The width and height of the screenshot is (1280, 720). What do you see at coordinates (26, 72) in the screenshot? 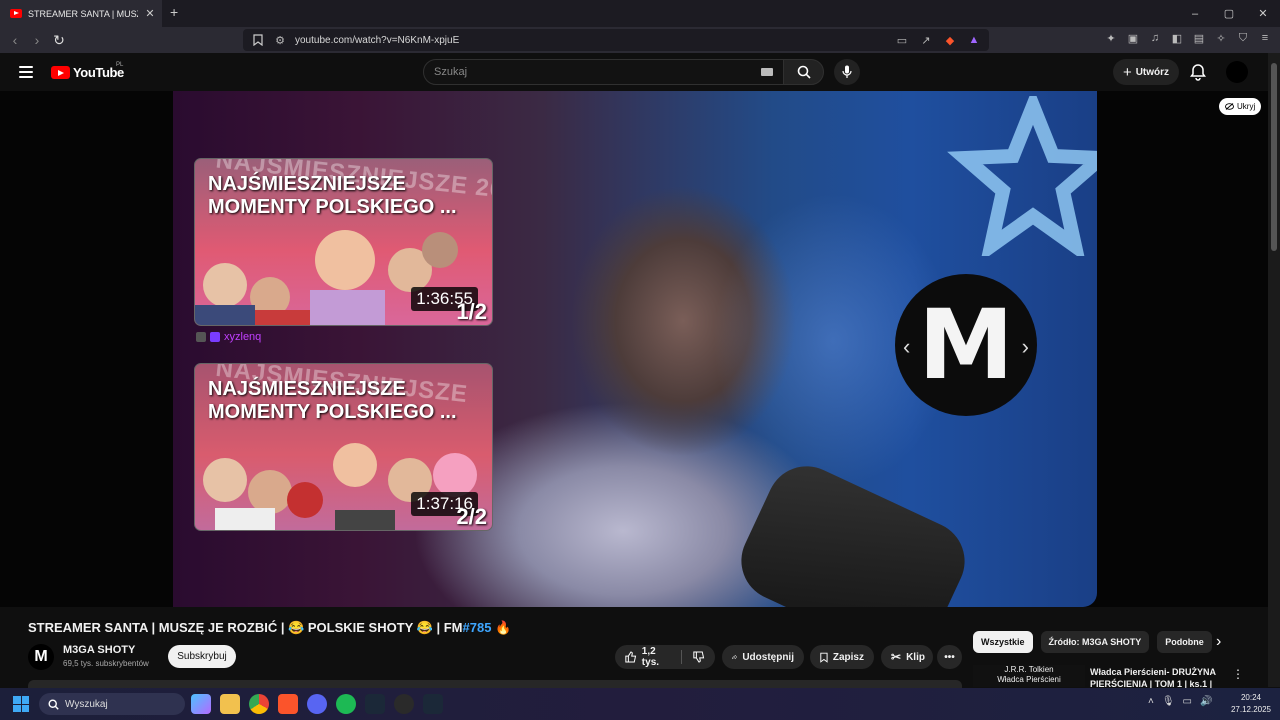
I see `hamburger-menu-icon` at bounding box center [26, 72].